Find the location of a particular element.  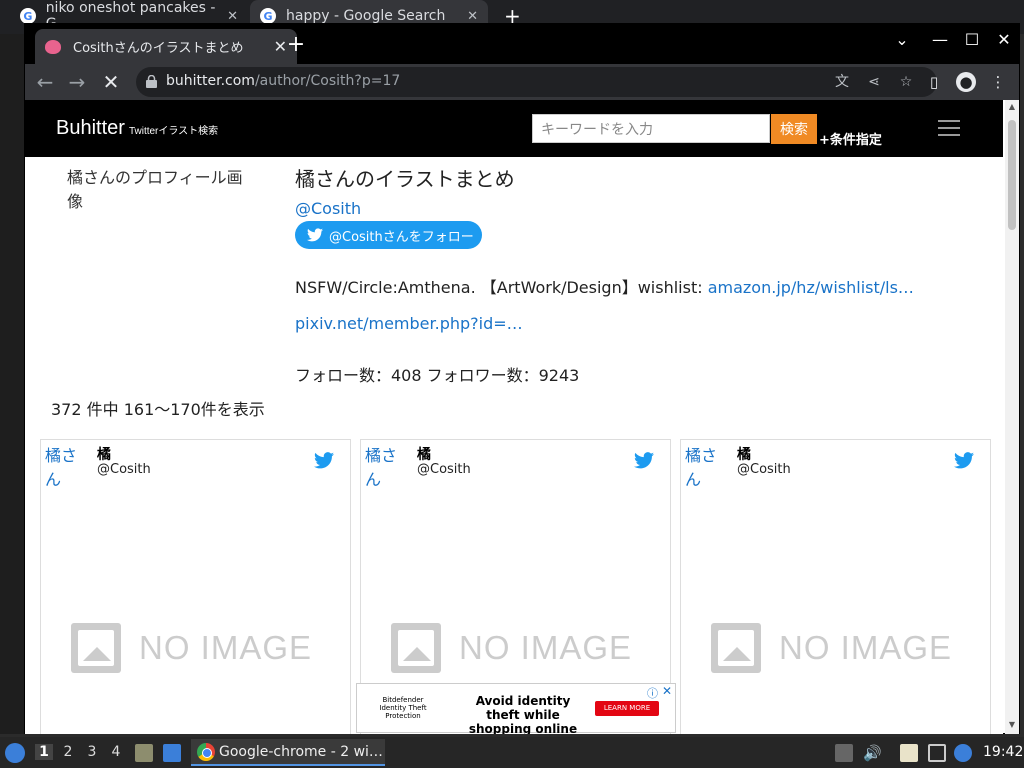

tray-arrow-icon is located at coordinates (844, 753).